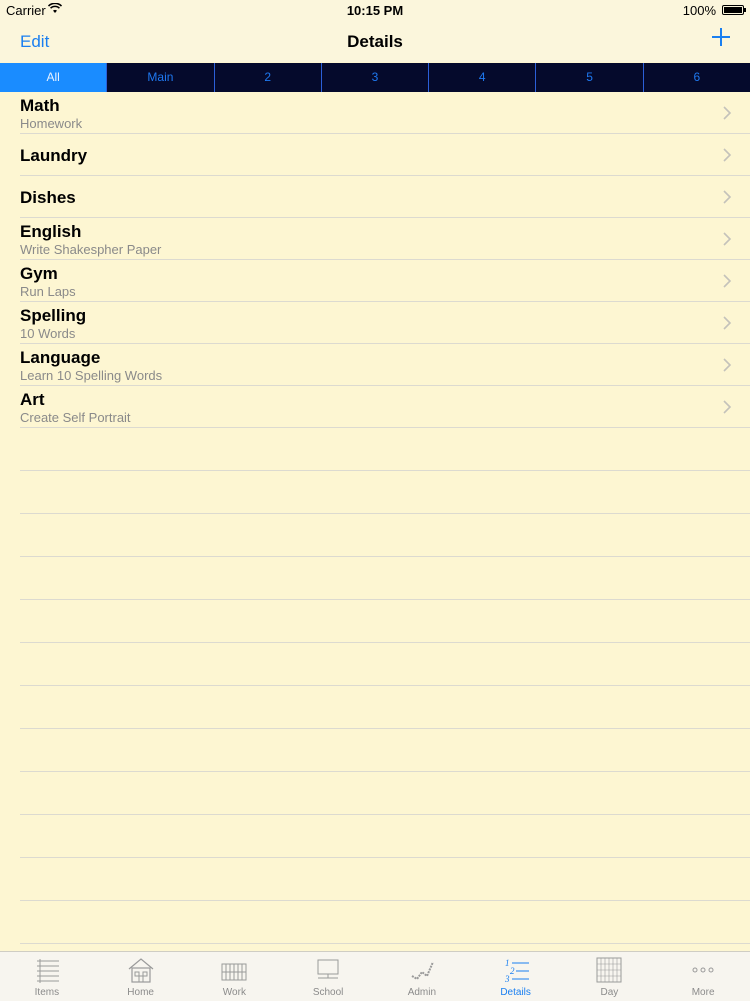 This screenshot has width=750, height=1001. Describe the element at coordinates (268, 77) in the screenshot. I see `segment-2: 2` at that location.